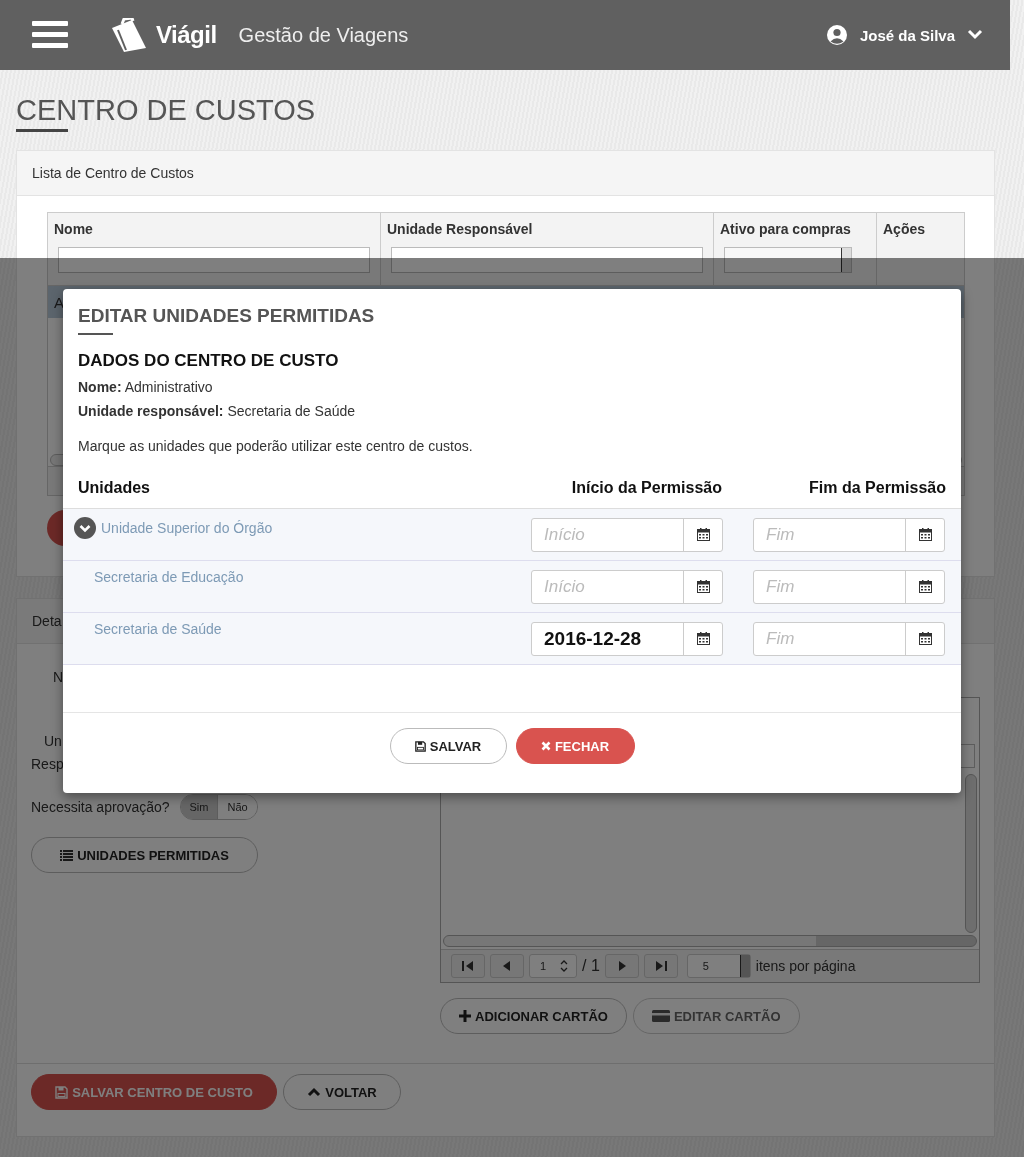 This screenshot has width=1024, height=1157. What do you see at coordinates (146, 387) in the screenshot?
I see `info-line: Nome: Administrativo` at bounding box center [146, 387].